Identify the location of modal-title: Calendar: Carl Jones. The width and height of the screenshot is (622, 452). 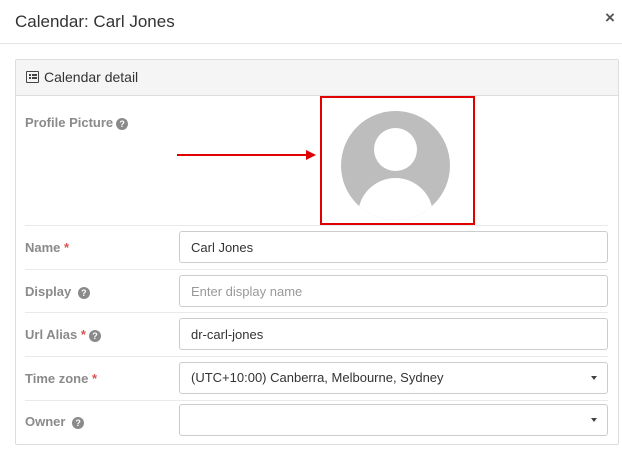
(95, 21).